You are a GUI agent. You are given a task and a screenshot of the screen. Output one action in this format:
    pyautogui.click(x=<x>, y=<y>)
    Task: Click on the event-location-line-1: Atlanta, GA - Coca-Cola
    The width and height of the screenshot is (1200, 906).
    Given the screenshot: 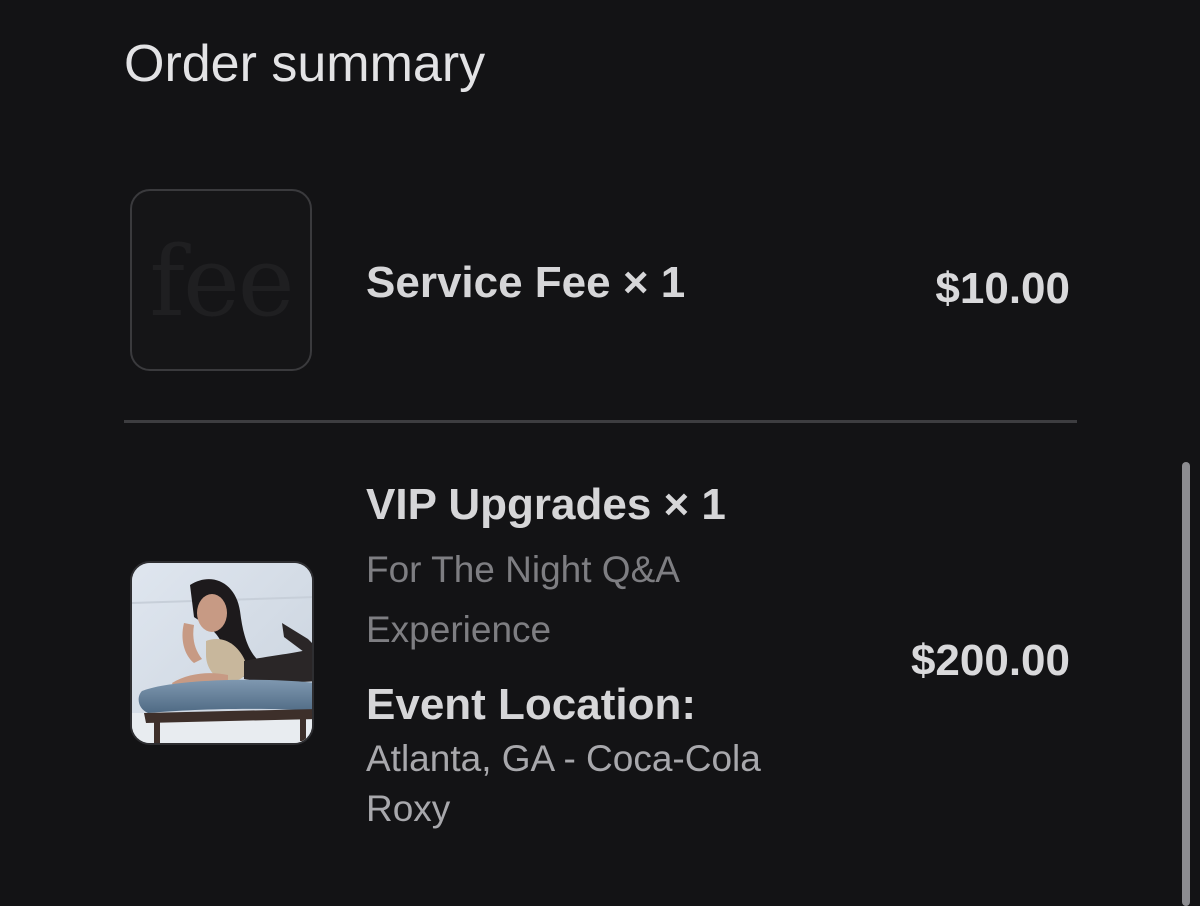 What is the action you would take?
    pyautogui.click(x=563, y=758)
    